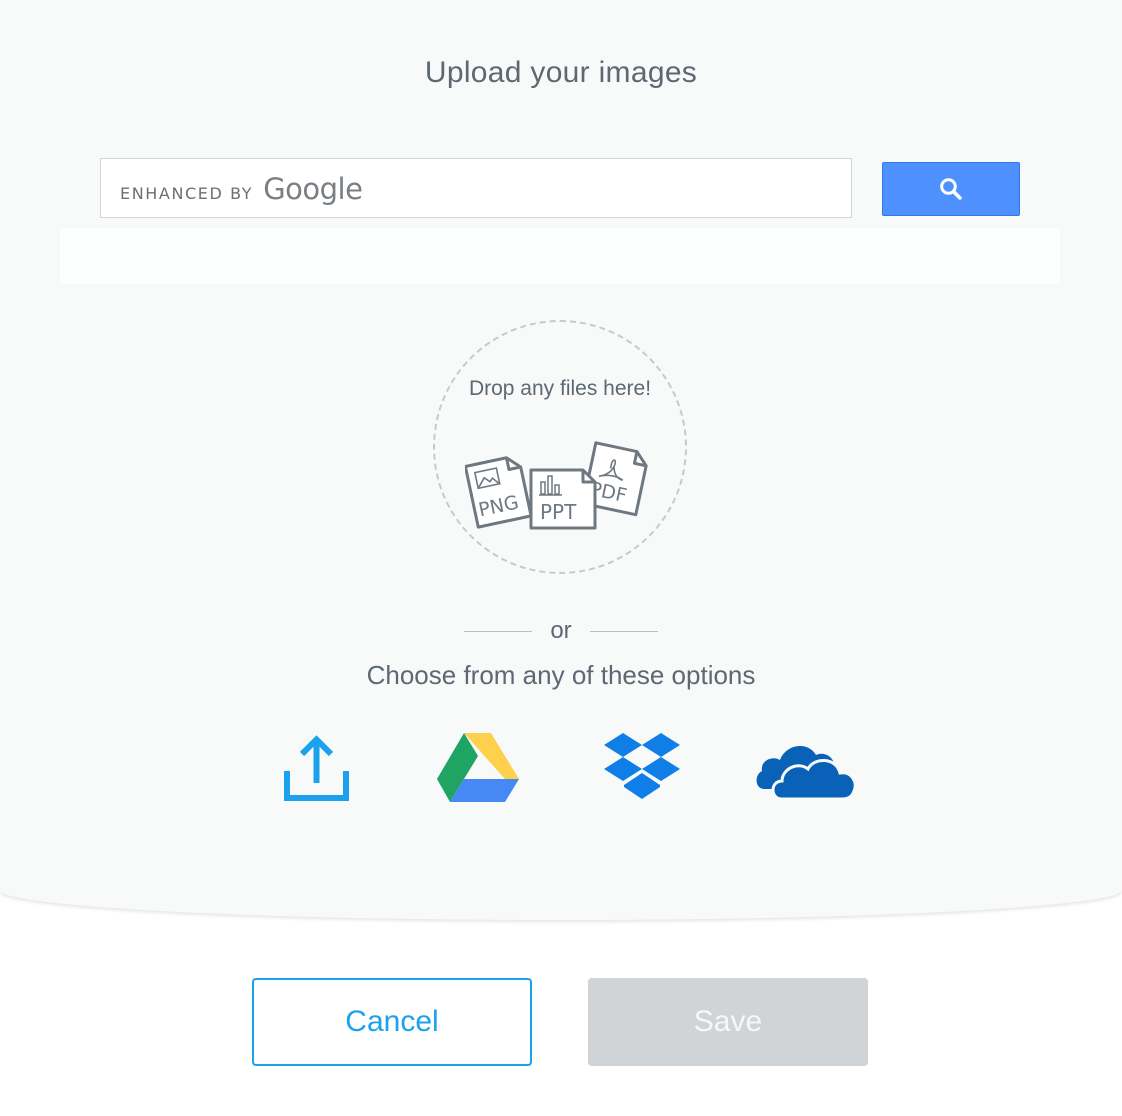 The width and height of the screenshot is (1122, 1116). I want to click on save-button: Save, so click(728, 1022).